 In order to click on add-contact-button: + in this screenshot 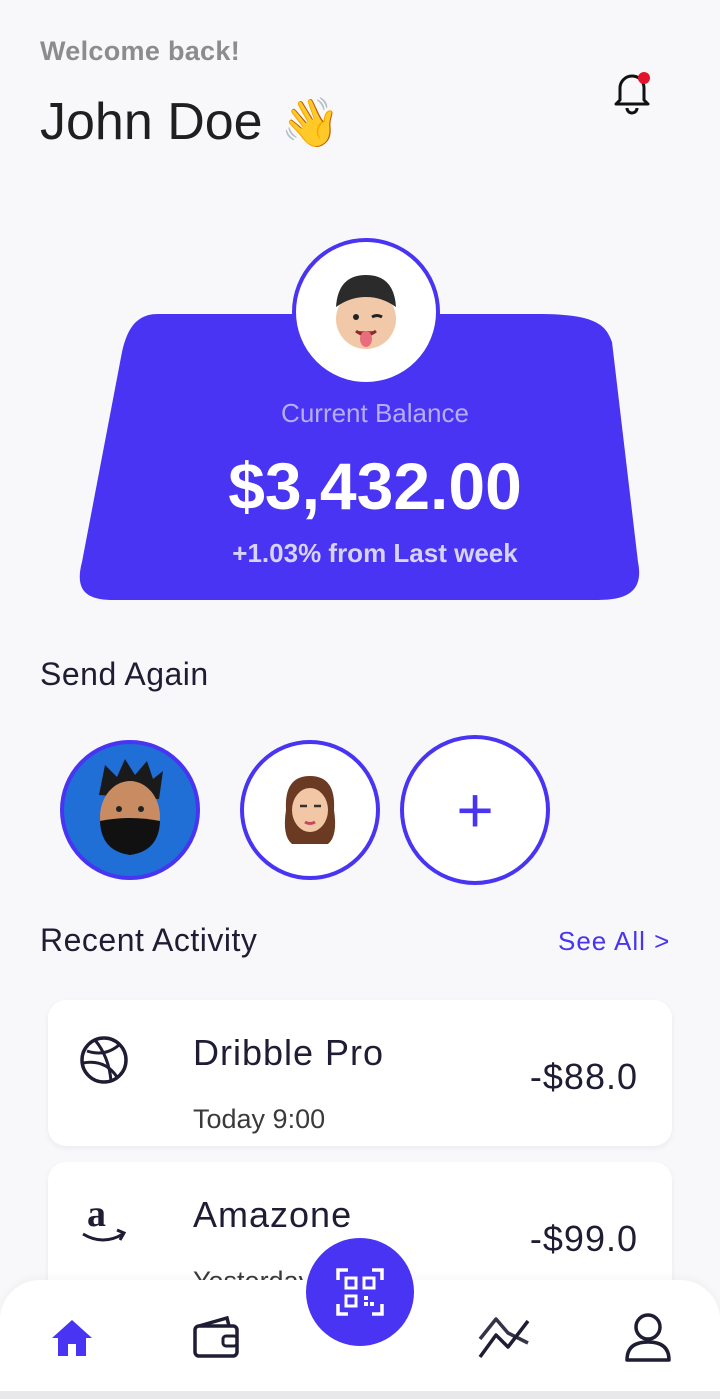, I will do `click(475, 810)`.